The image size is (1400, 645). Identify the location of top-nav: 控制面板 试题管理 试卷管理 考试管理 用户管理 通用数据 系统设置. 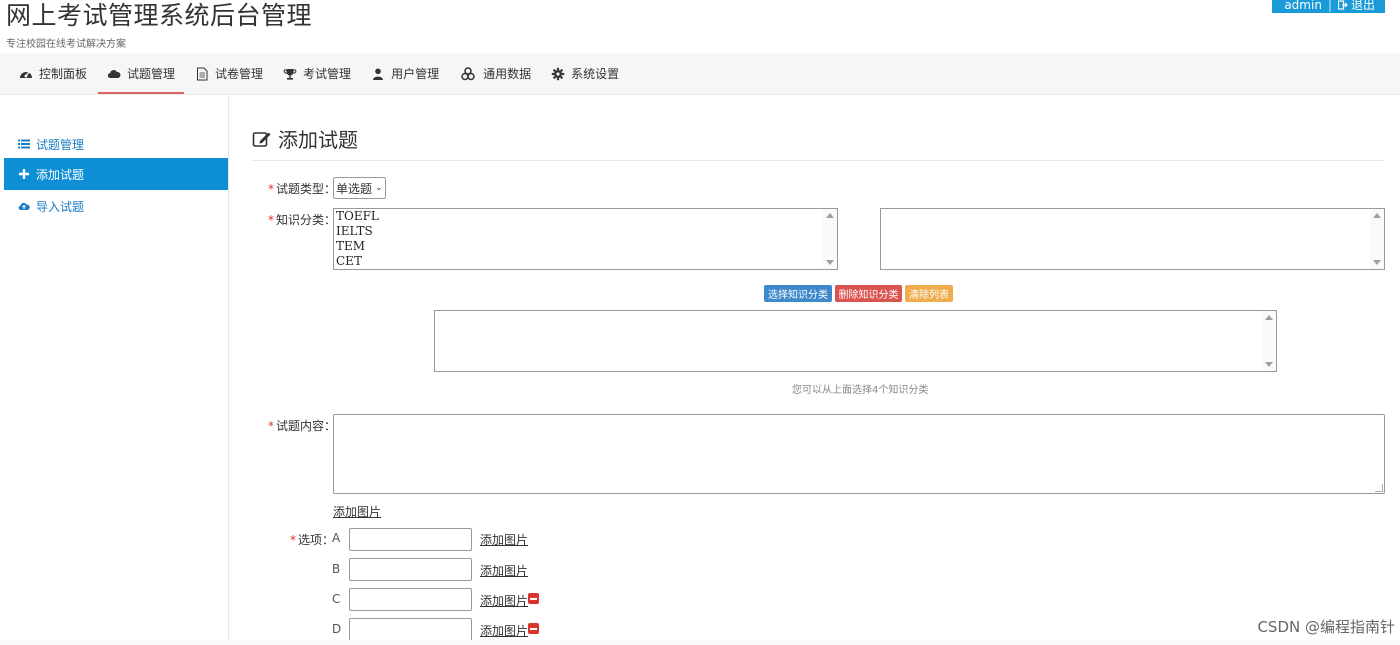
(700, 74).